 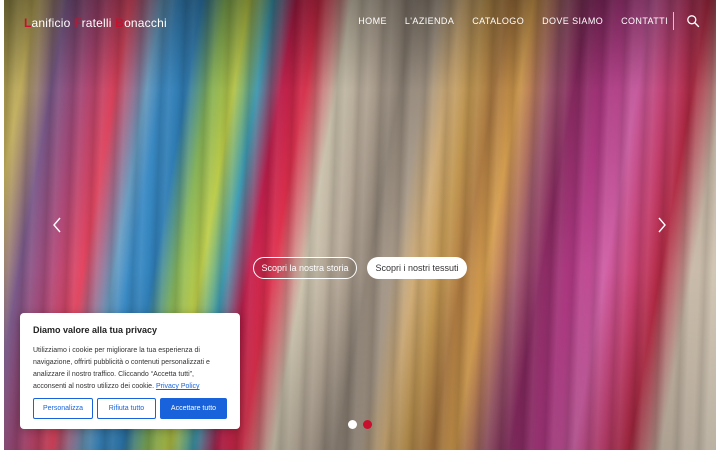 I want to click on nav-item-home: HOME, so click(x=372, y=21).